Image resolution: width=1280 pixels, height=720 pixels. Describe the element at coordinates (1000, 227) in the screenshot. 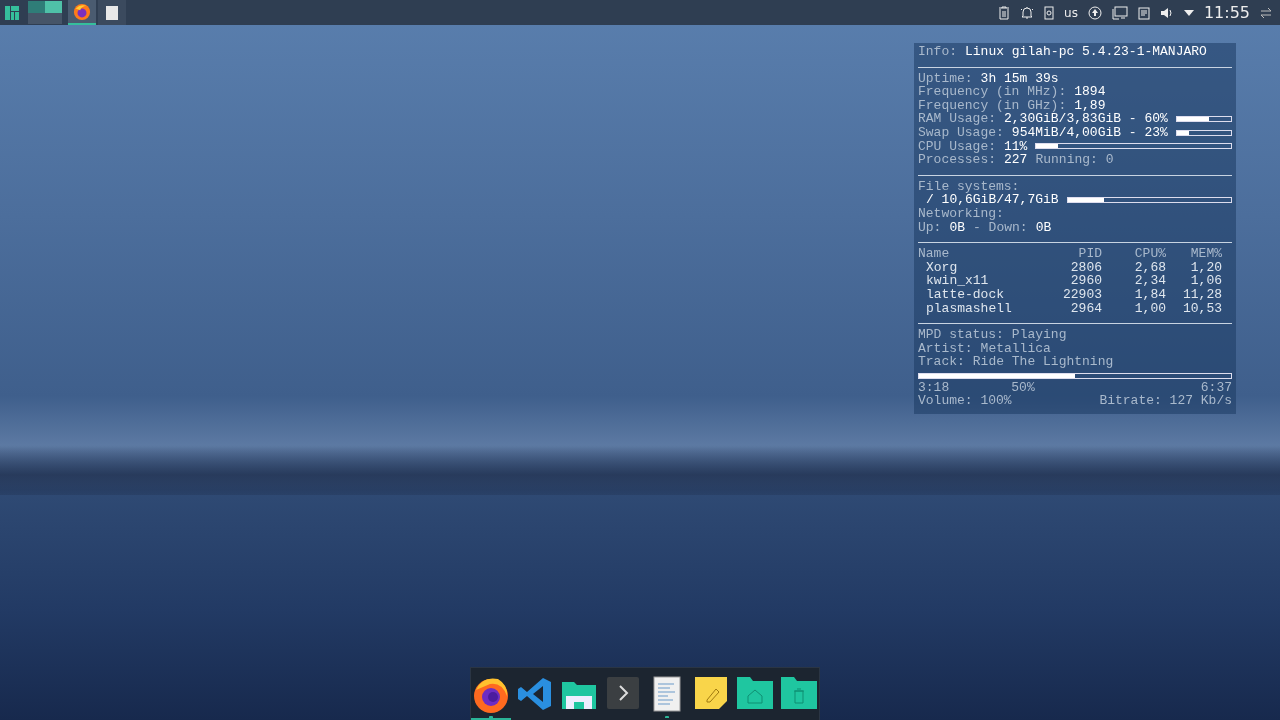

I see `monitor-text: - Down:` at that location.